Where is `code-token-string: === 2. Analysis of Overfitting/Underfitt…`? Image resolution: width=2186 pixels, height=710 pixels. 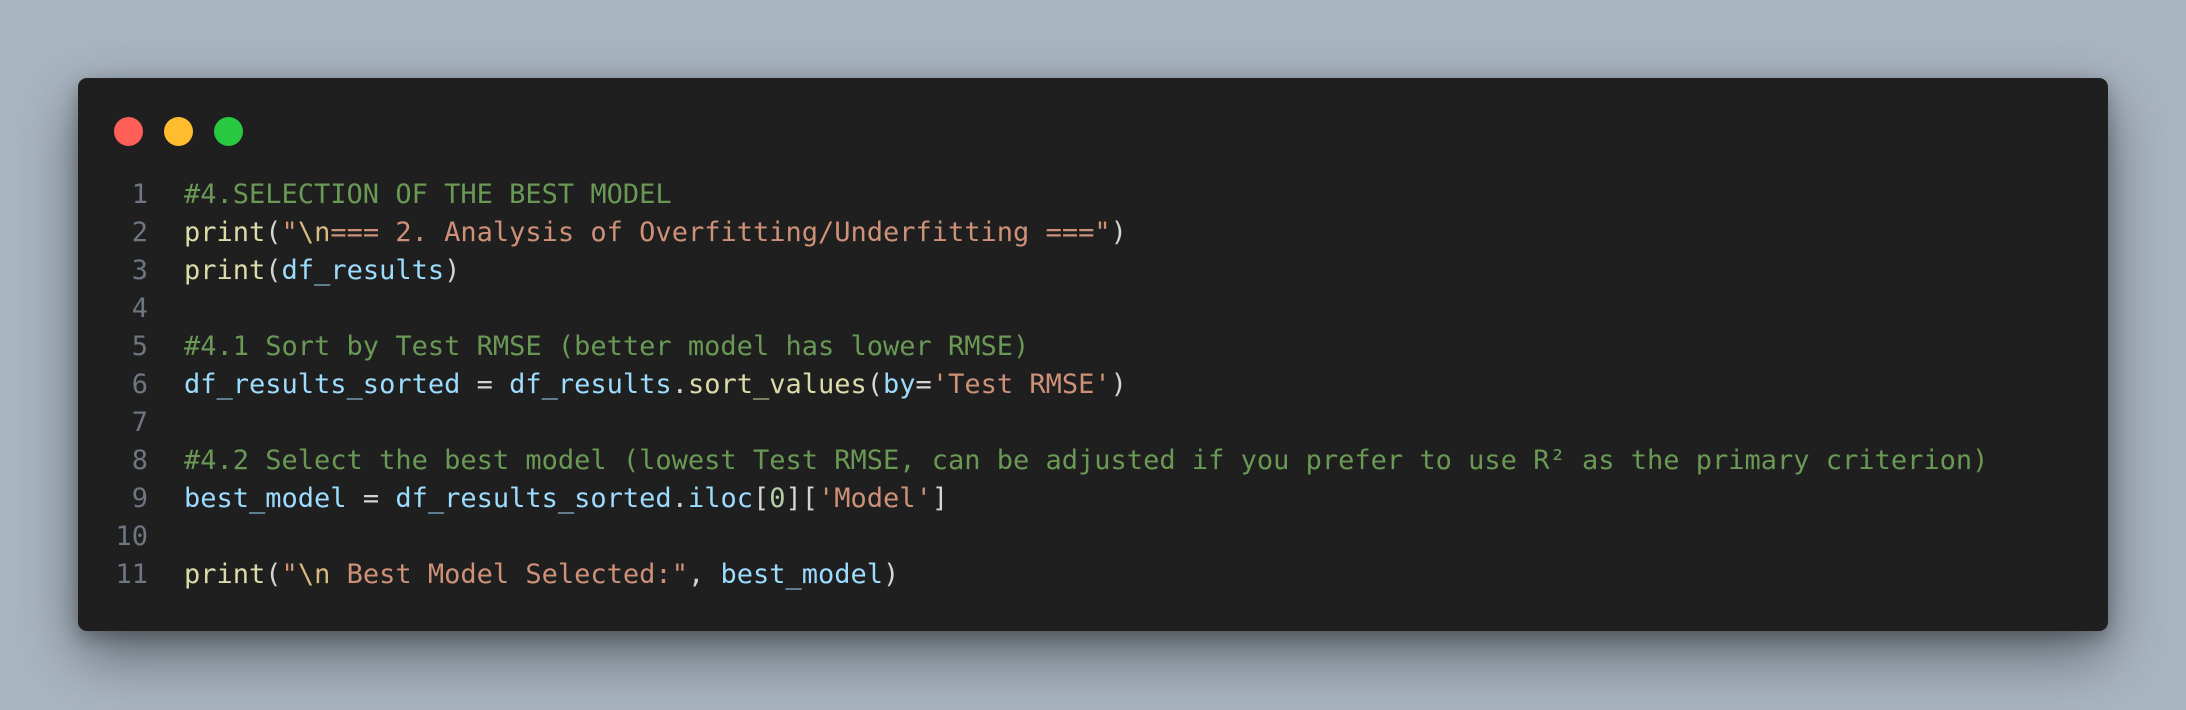
code-token-string: === 2. Analysis of Overfitting/Underfitt… is located at coordinates (720, 232).